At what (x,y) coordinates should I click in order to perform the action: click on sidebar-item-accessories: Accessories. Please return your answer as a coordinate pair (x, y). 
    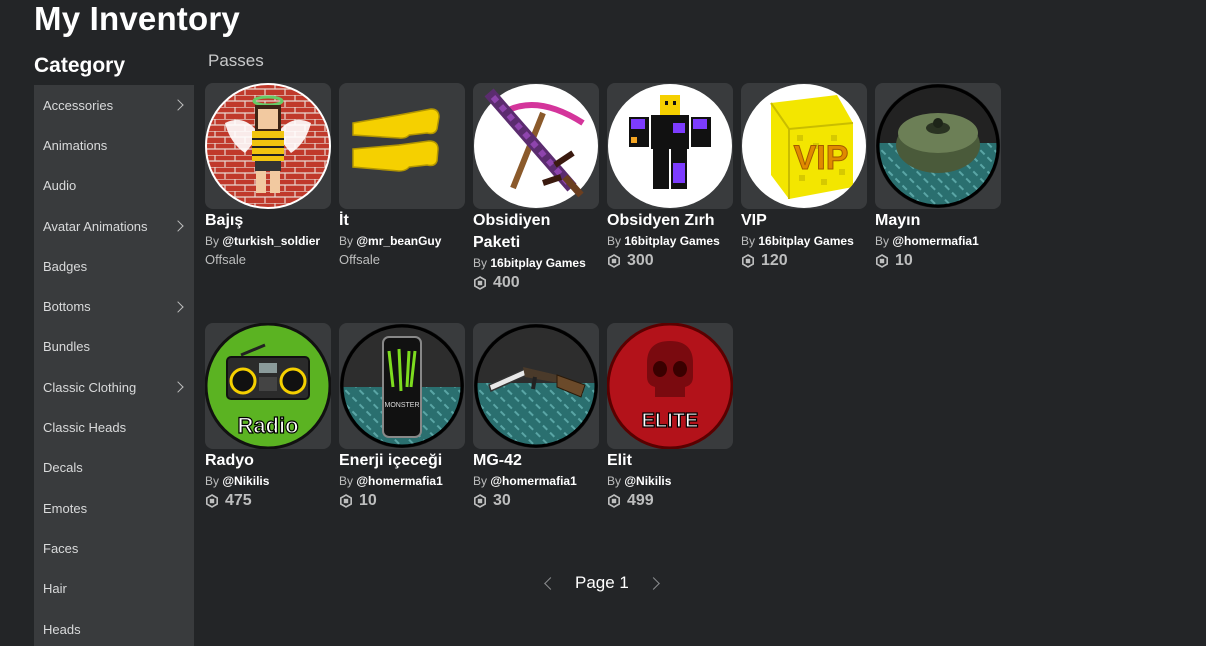
    Looking at the image, I should click on (114, 105).